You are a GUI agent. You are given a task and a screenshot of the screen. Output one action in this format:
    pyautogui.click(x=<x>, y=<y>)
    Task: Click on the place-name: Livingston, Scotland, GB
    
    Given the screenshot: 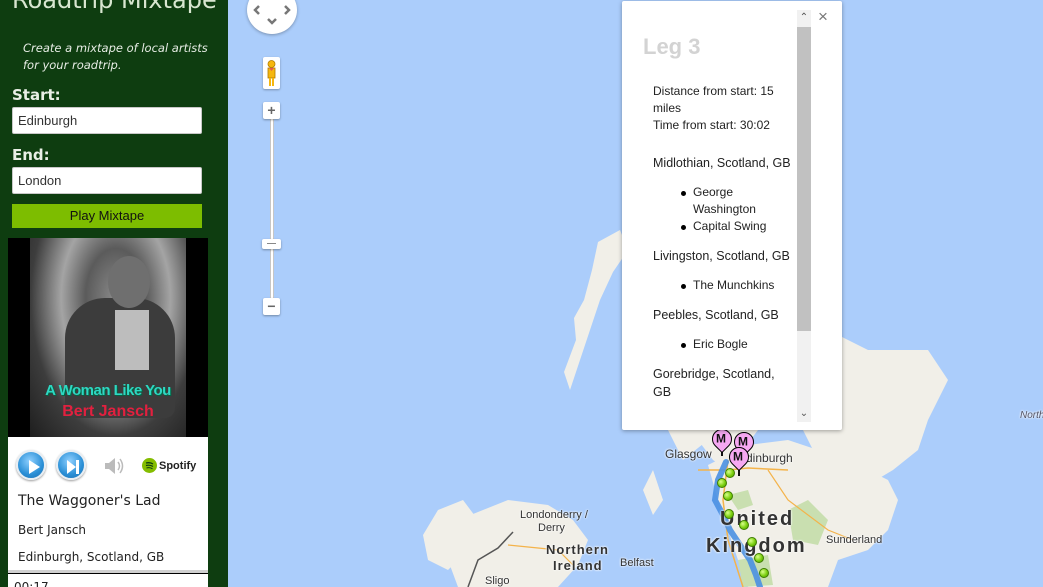 What is the action you would take?
    pyautogui.click(x=721, y=256)
    